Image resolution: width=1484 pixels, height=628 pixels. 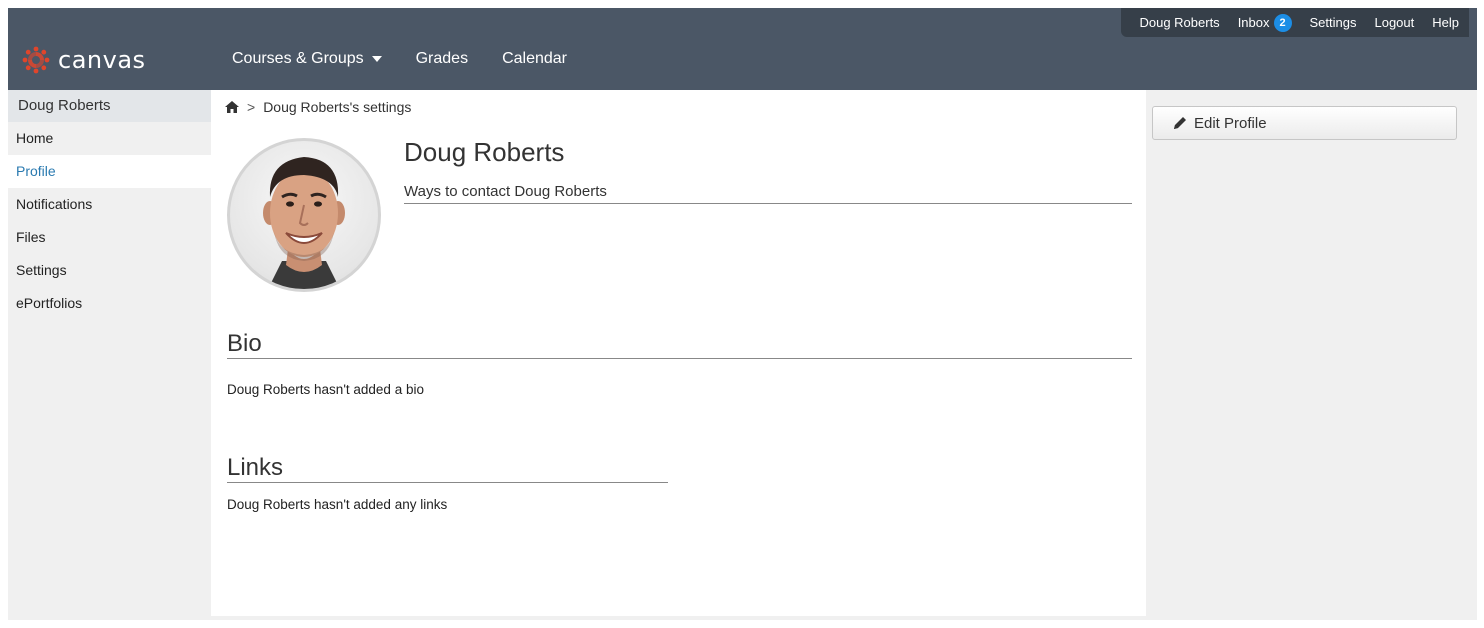 I want to click on canvas-logo-text: canvas, so click(x=102, y=60).